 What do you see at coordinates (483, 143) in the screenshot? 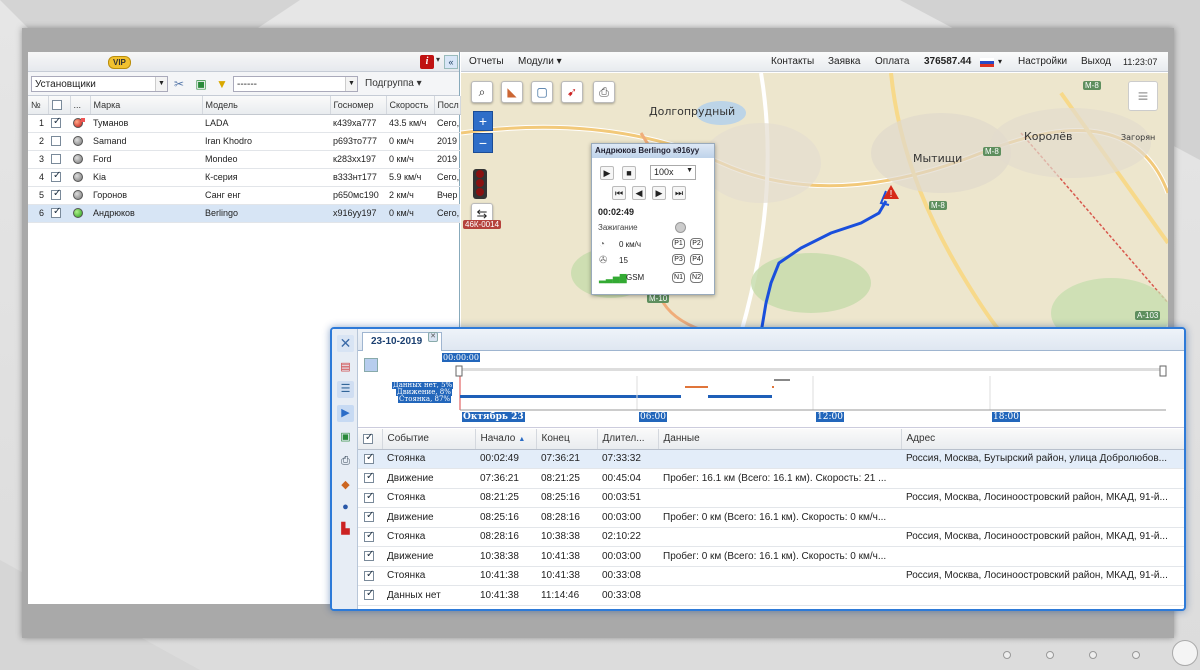
I see `zoom-out-button: −` at bounding box center [483, 143].